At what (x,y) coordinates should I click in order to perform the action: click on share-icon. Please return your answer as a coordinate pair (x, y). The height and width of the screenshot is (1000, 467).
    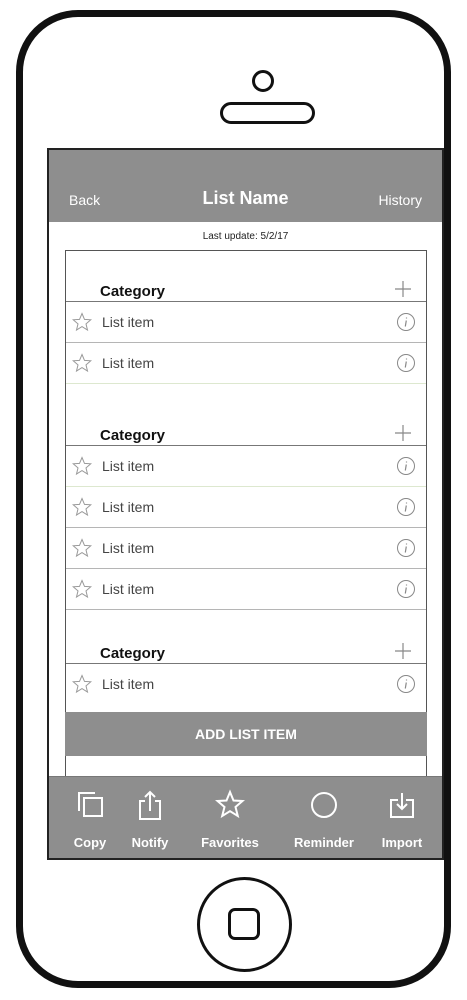
    Looking at the image, I should click on (150, 805).